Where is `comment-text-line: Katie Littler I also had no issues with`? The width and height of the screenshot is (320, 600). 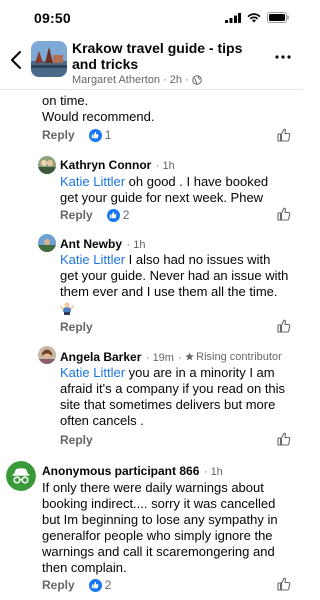 comment-text-line: Katie Littler I also had no issues with is located at coordinates (165, 259).